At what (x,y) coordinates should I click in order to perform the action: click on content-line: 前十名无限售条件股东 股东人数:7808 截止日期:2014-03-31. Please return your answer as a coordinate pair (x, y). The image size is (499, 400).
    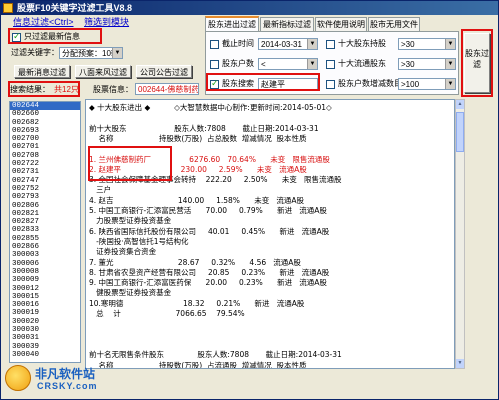
    Looking at the image, I should click on (215, 355).